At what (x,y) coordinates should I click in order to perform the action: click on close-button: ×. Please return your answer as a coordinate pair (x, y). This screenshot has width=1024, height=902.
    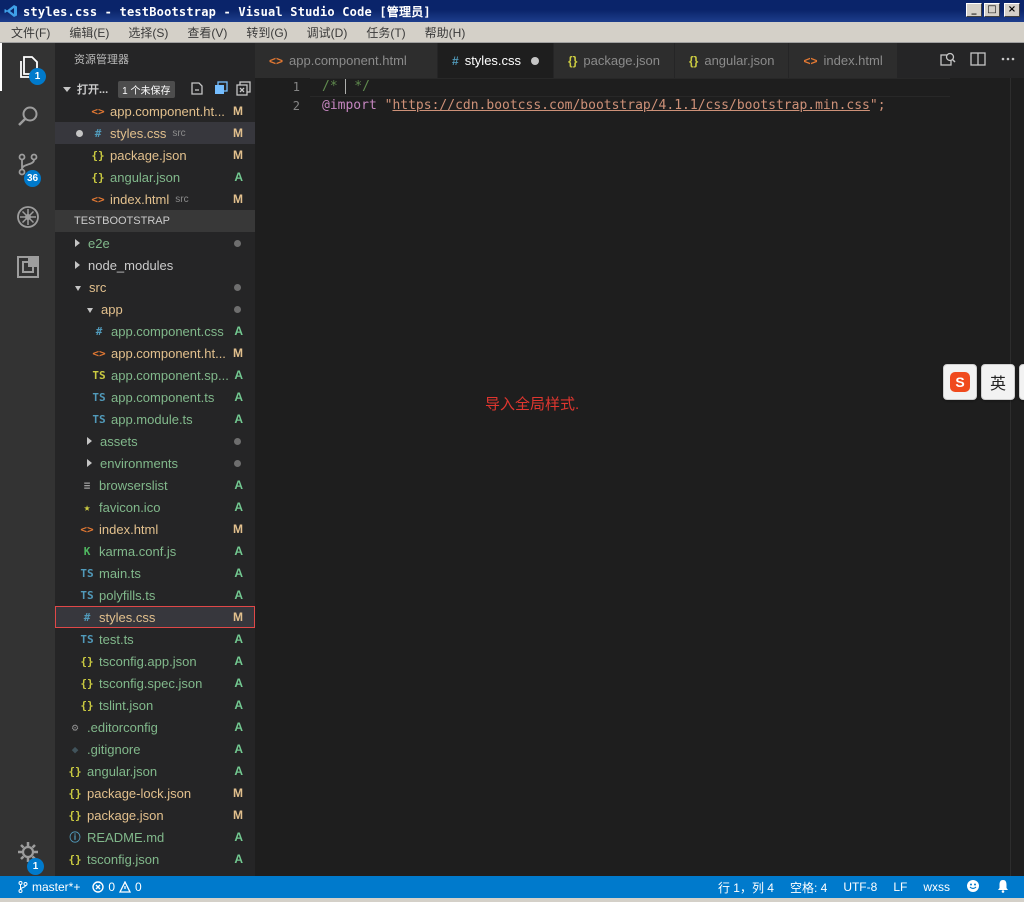
    Looking at the image, I should click on (1012, 10).